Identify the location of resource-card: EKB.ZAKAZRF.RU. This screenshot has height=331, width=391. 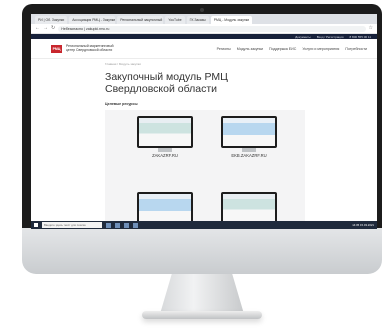
(249, 137).